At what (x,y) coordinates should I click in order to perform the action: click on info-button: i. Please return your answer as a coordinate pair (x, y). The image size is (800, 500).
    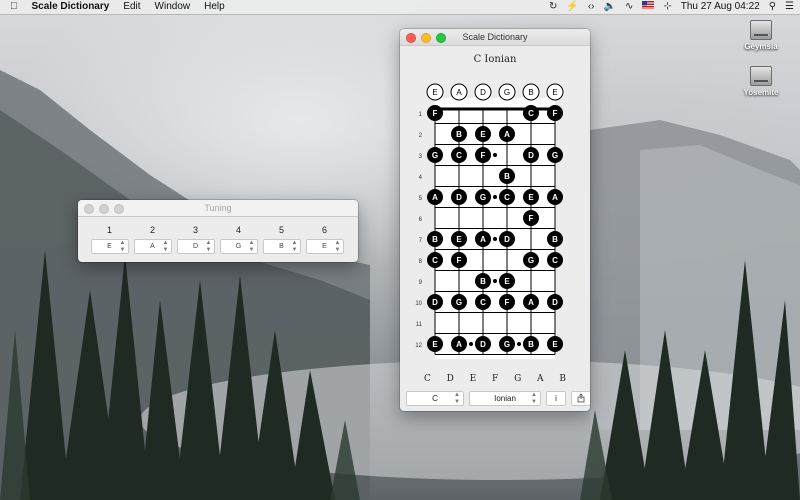
    Looking at the image, I should click on (556, 398).